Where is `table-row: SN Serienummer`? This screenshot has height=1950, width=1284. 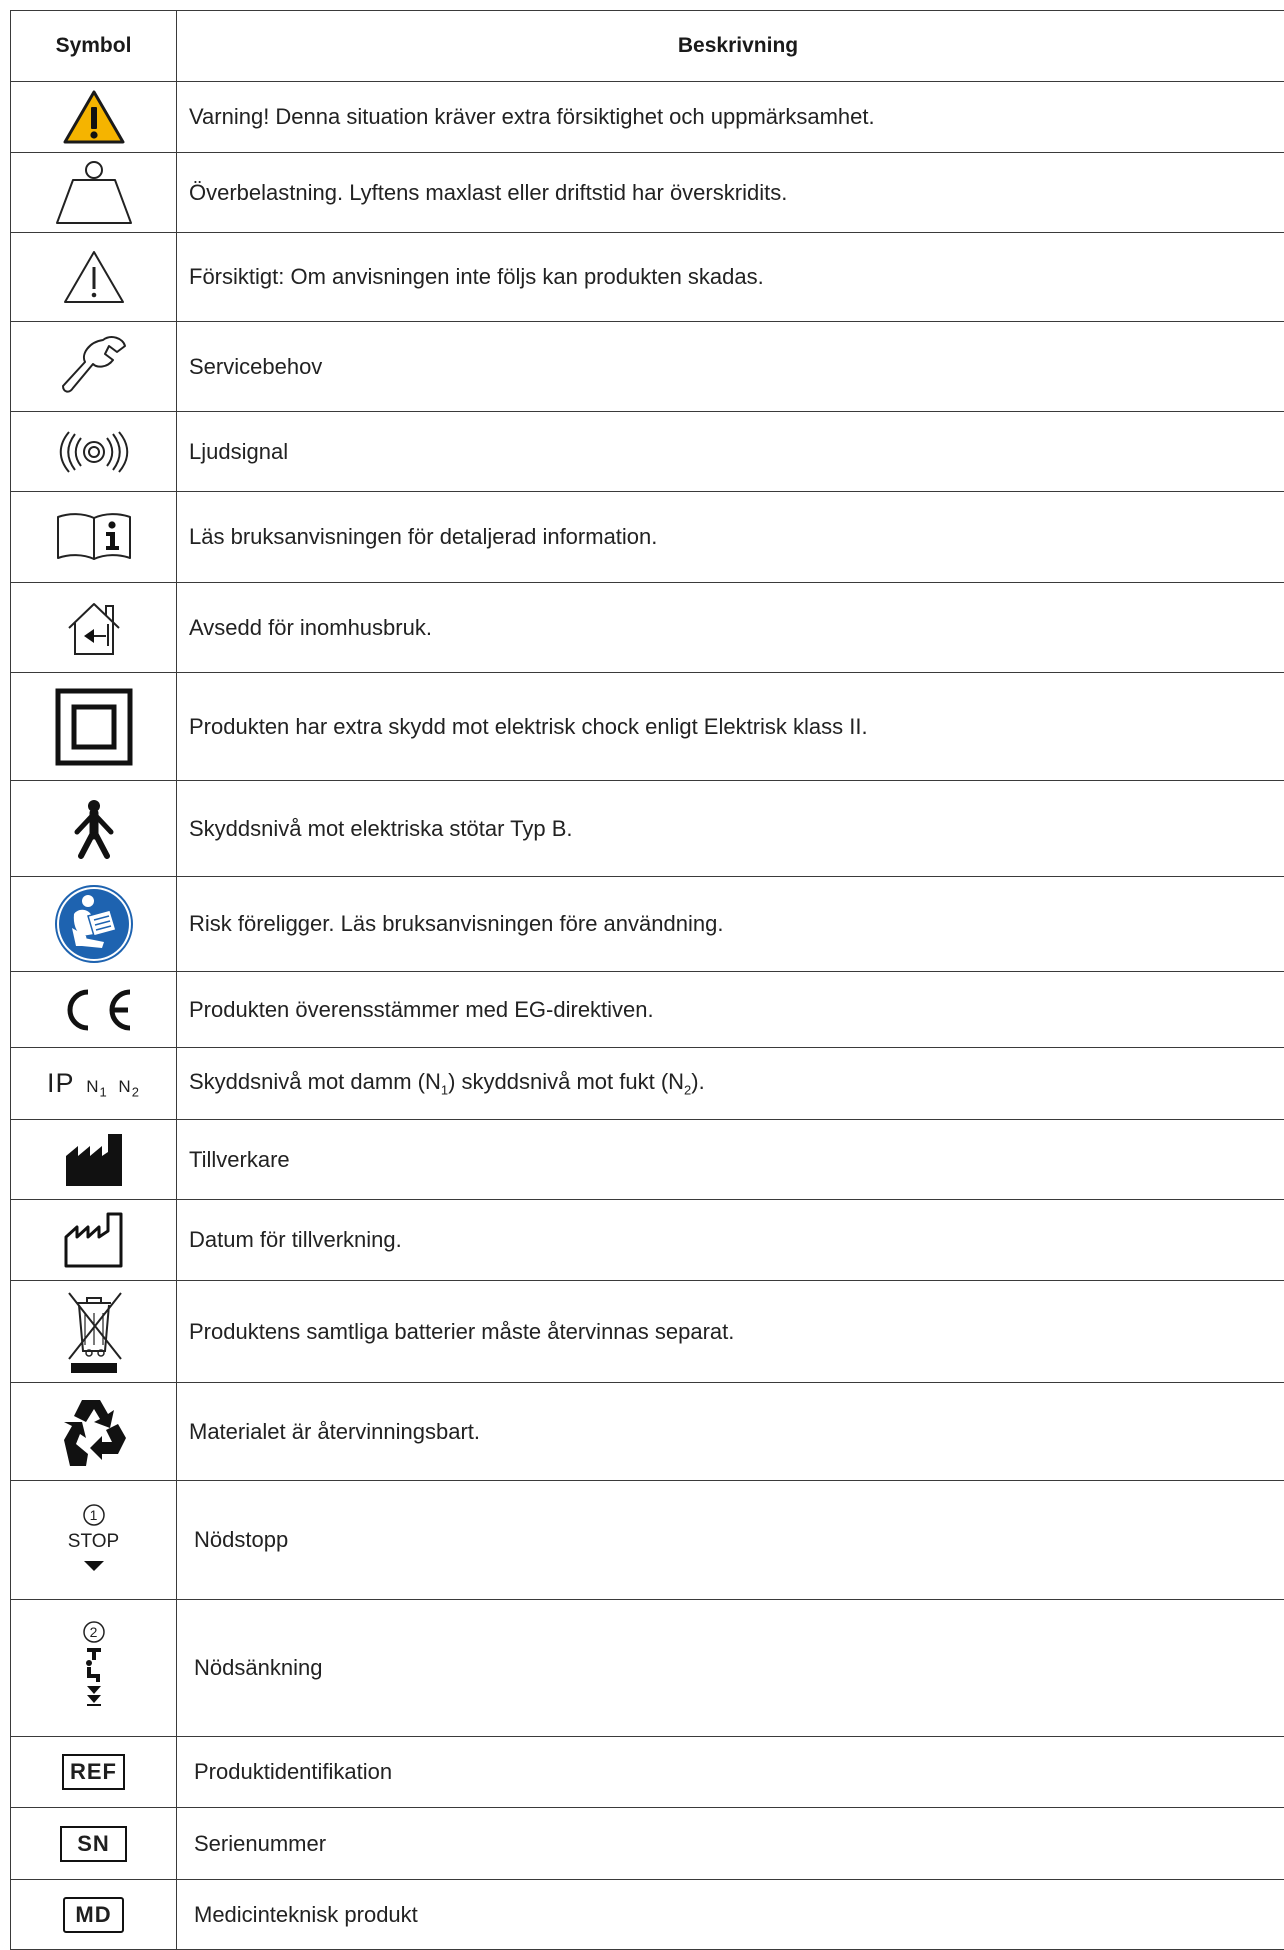
table-row: SN Serienummer is located at coordinates (647, 1844).